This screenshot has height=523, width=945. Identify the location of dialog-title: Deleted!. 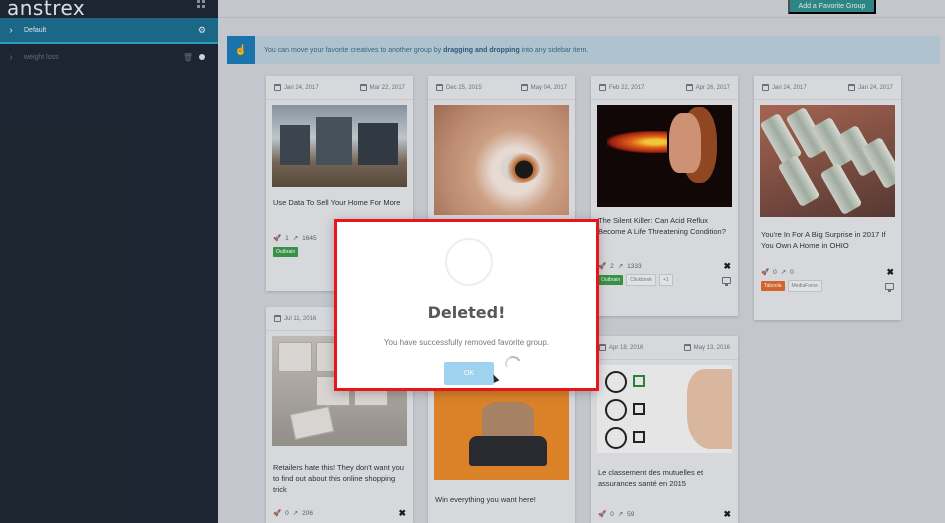
(466, 312).